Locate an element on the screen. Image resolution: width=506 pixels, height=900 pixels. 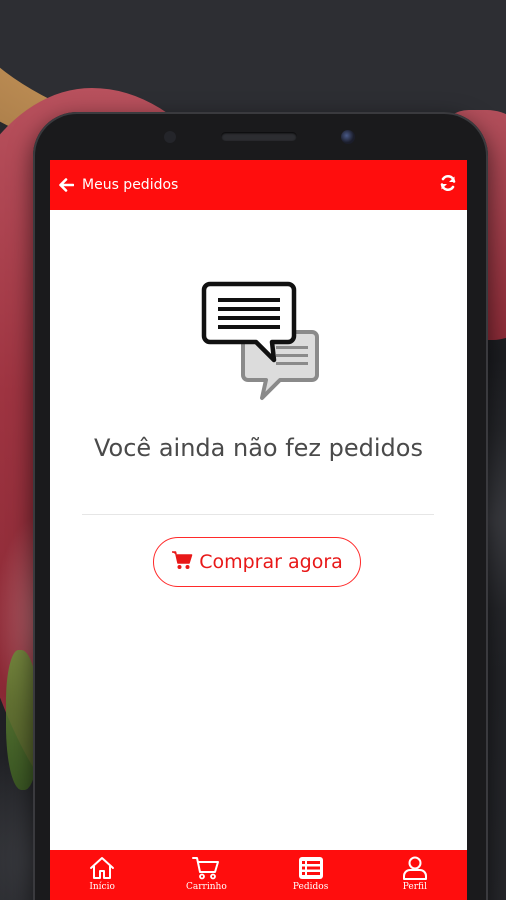
back-button: Meus pedidos is located at coordinates (118, 185).